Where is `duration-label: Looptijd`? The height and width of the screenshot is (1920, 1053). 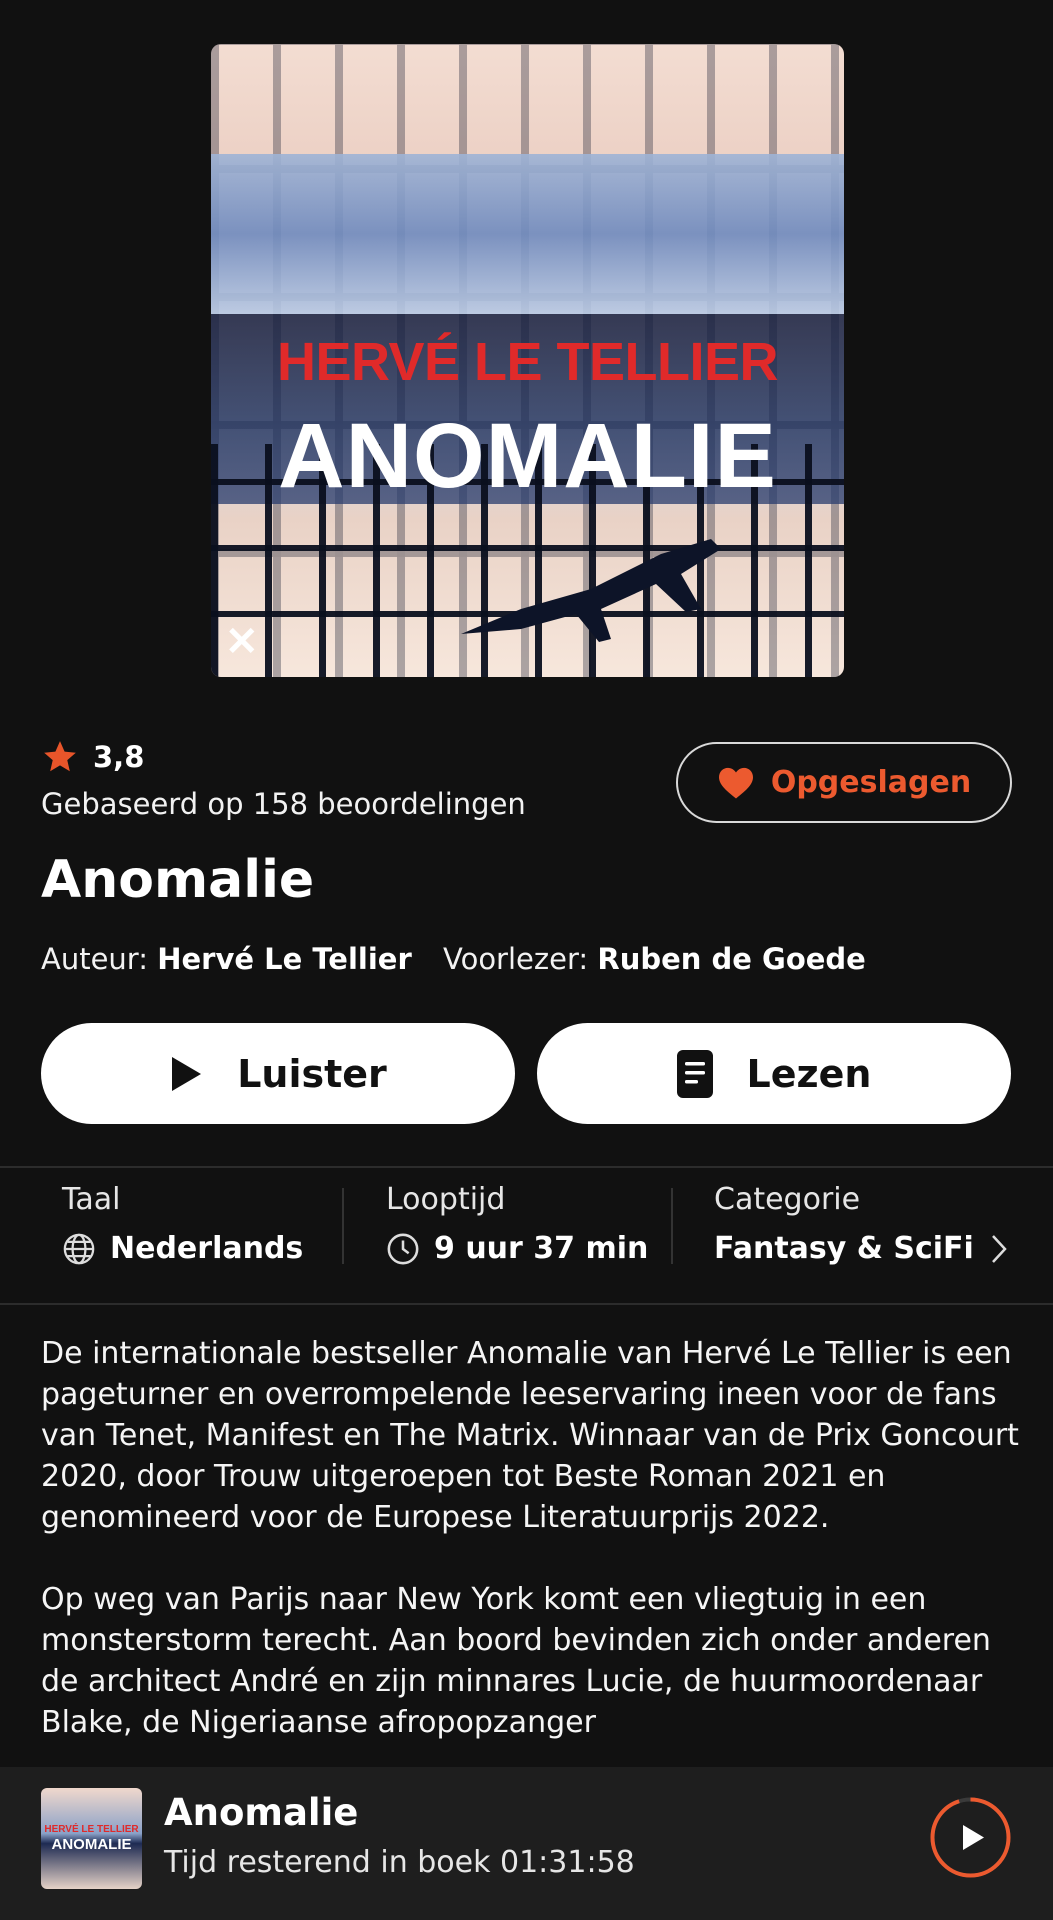 duration-label: Looptijd is located at coordinates (446, 1199).